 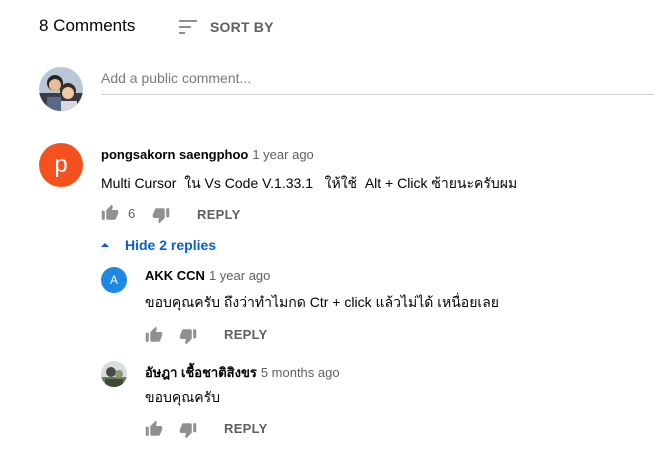 I want to click on reply-author: AKK CCN, so click(x=175, y=275).